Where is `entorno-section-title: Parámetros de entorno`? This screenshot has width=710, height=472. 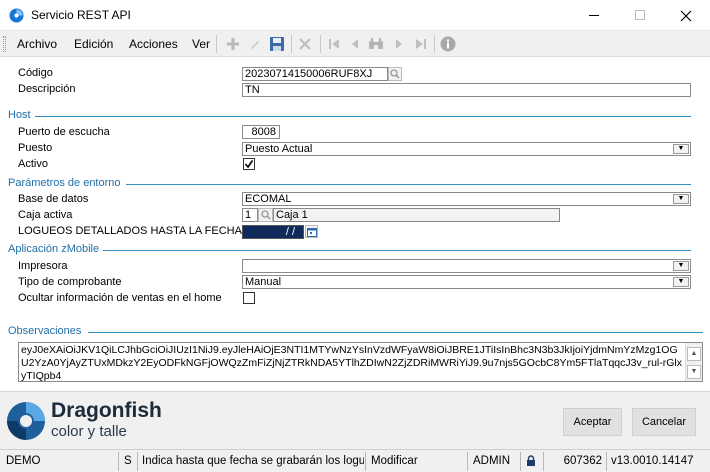
entorno-section-title: Parámetros de entorno is located at coordinates (64, 183).